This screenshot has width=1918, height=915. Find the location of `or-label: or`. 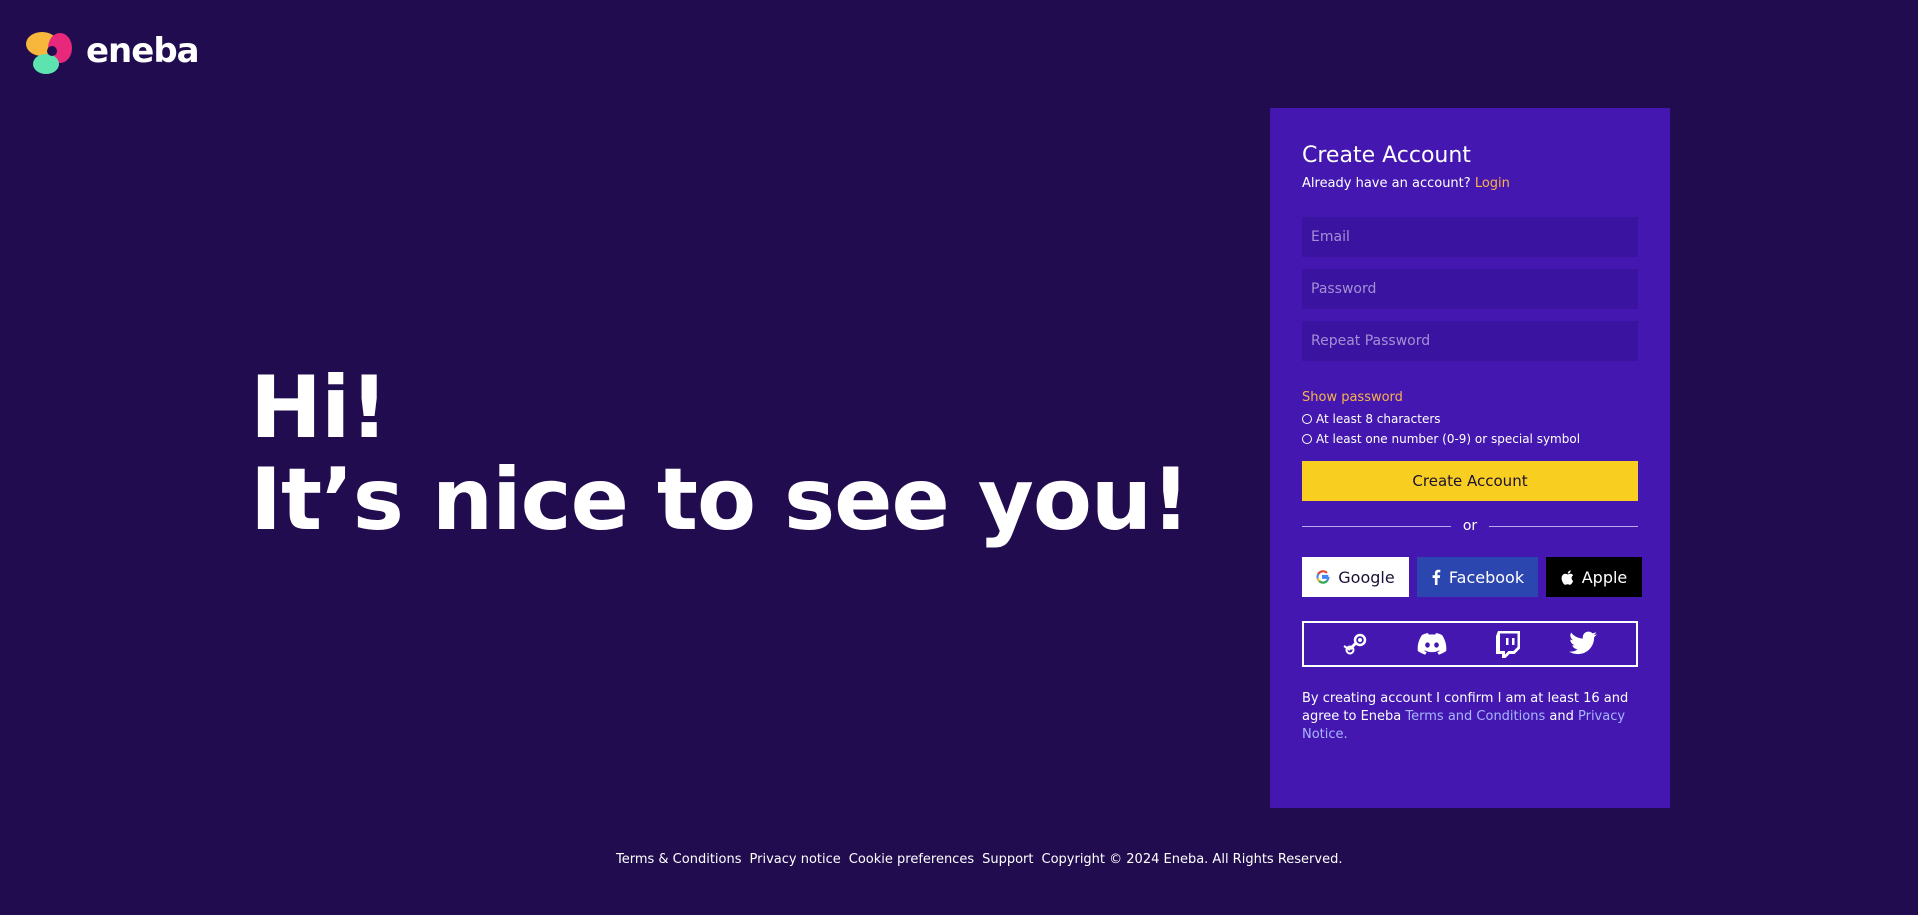

or-label: or is located at coordinates (1470, 526).